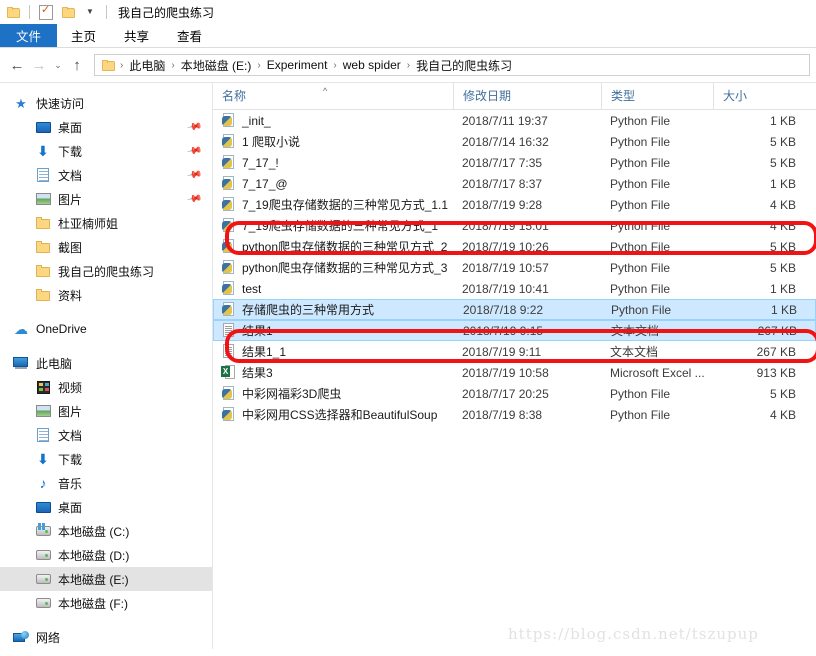  I want to click on column-header-size: 大小, so click(760, 96).